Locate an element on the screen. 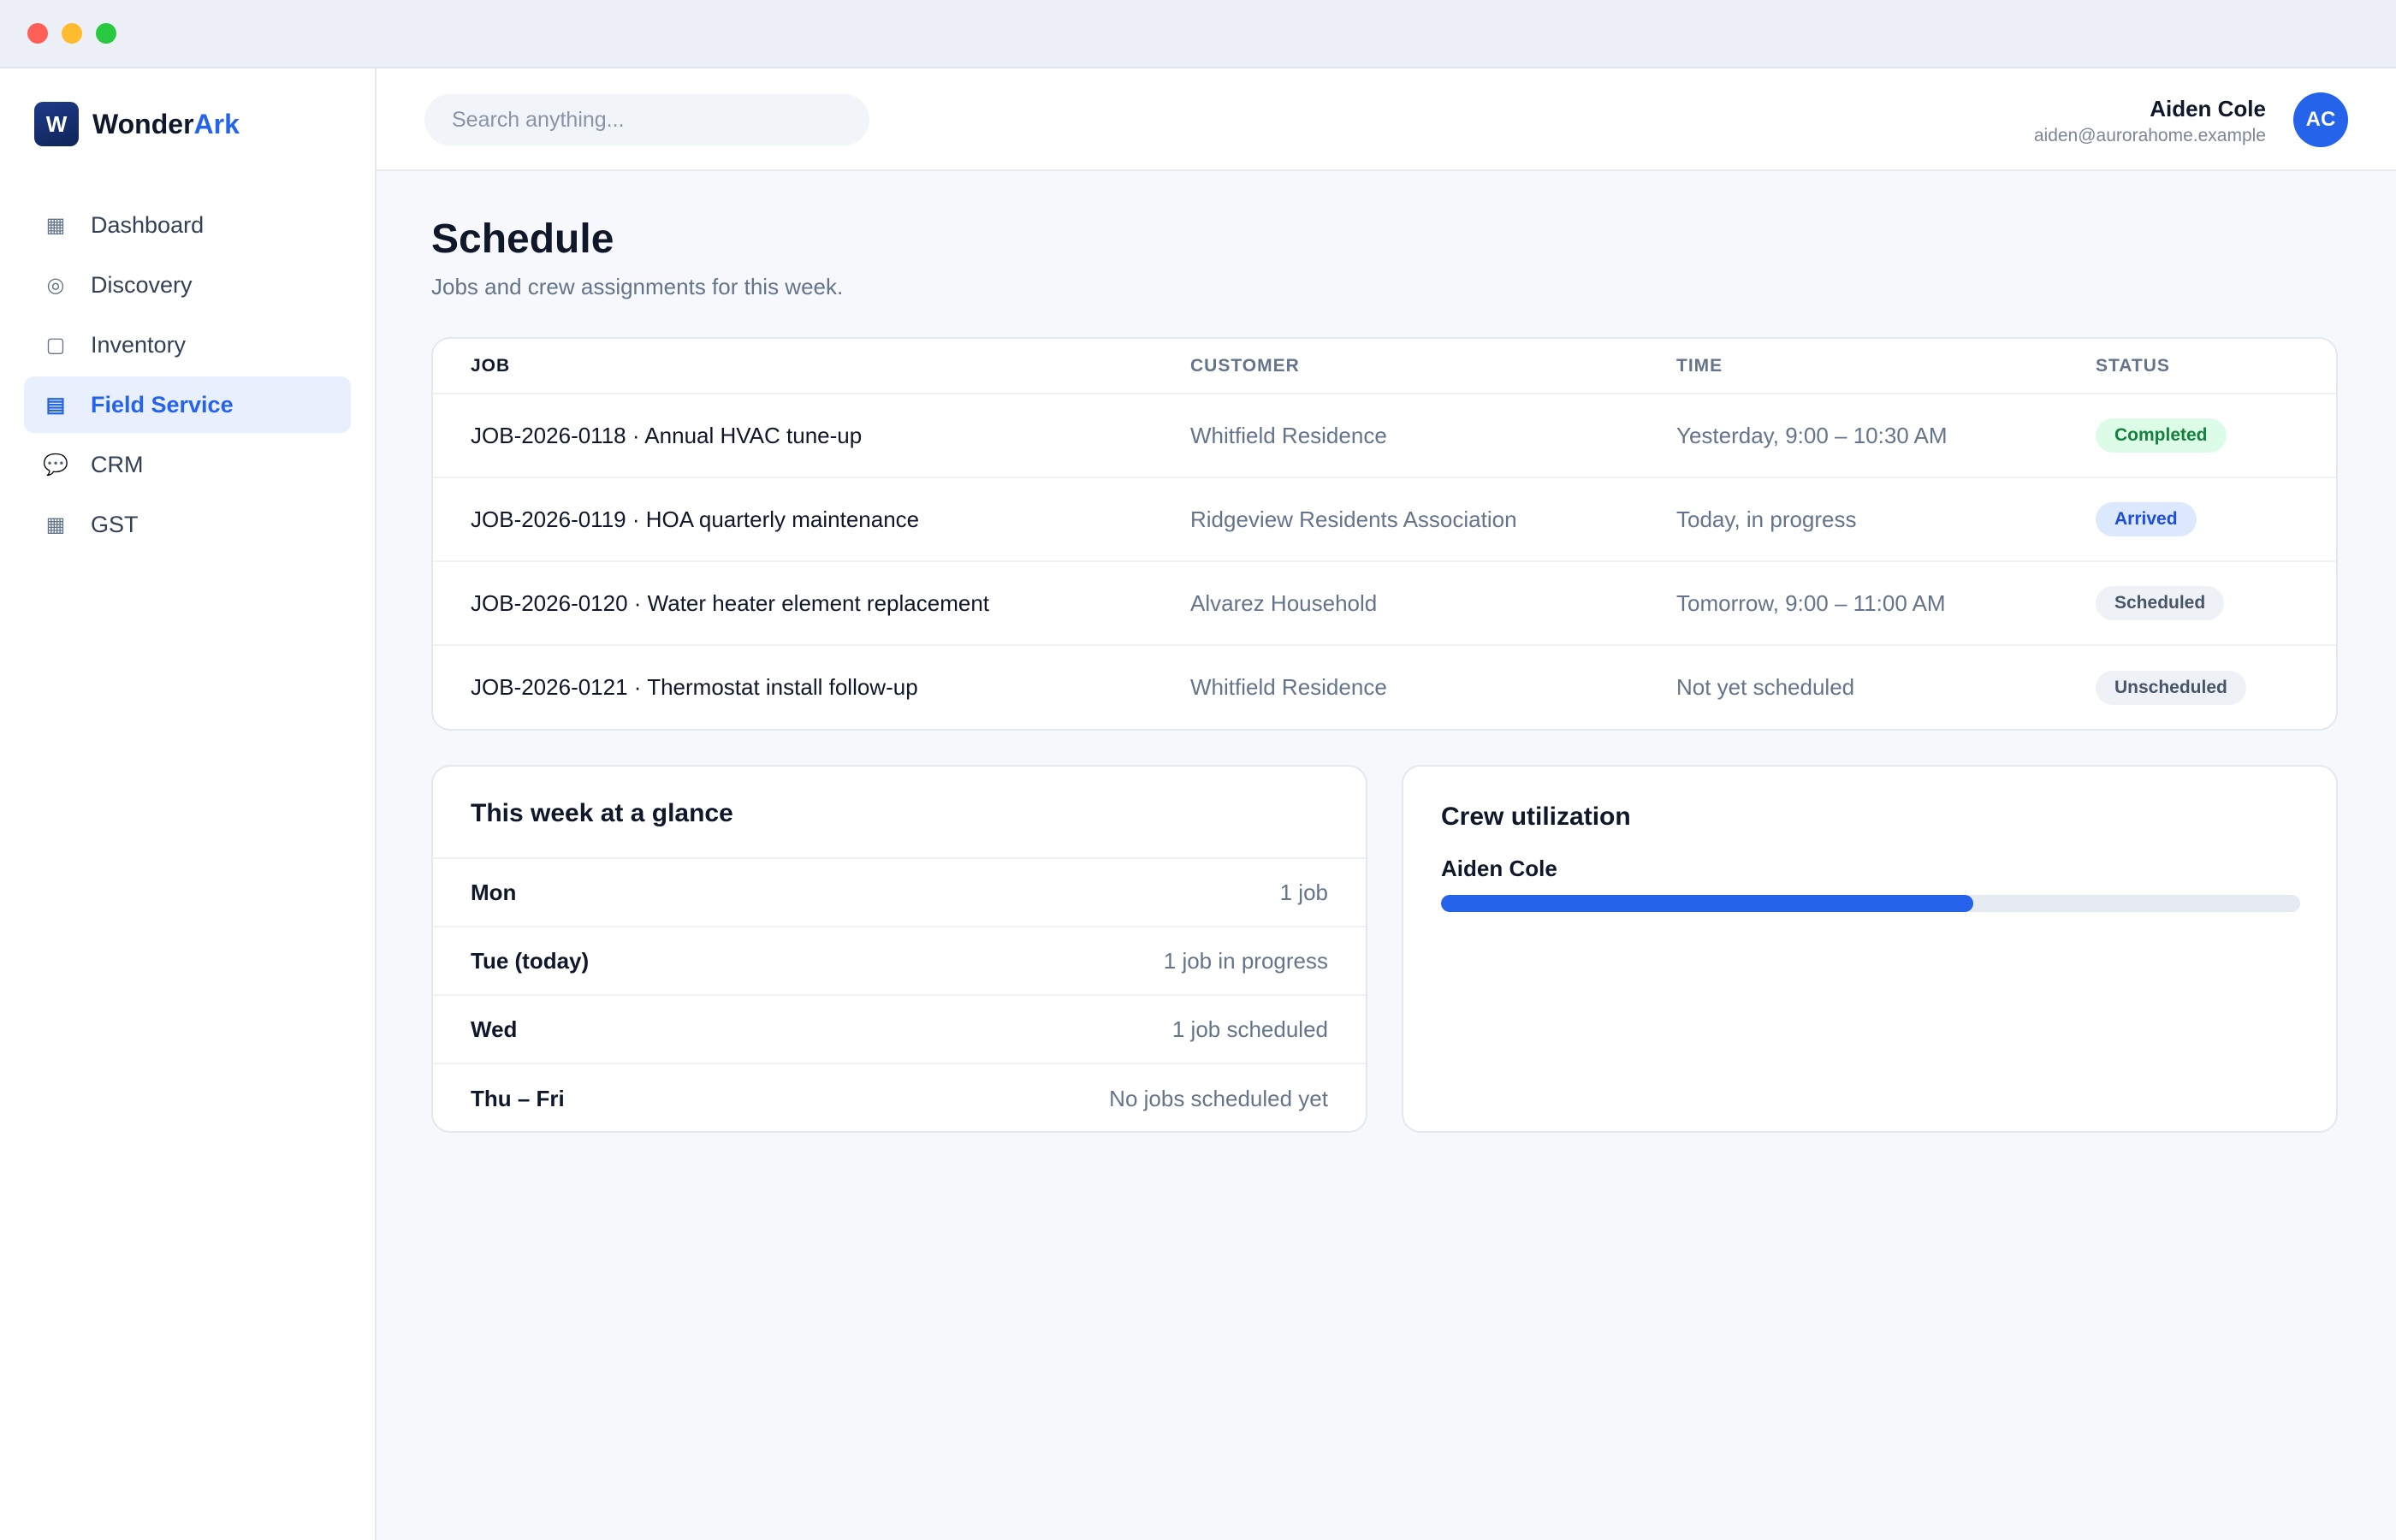  status-cell: Completed is located at coordinates (2216, 436).